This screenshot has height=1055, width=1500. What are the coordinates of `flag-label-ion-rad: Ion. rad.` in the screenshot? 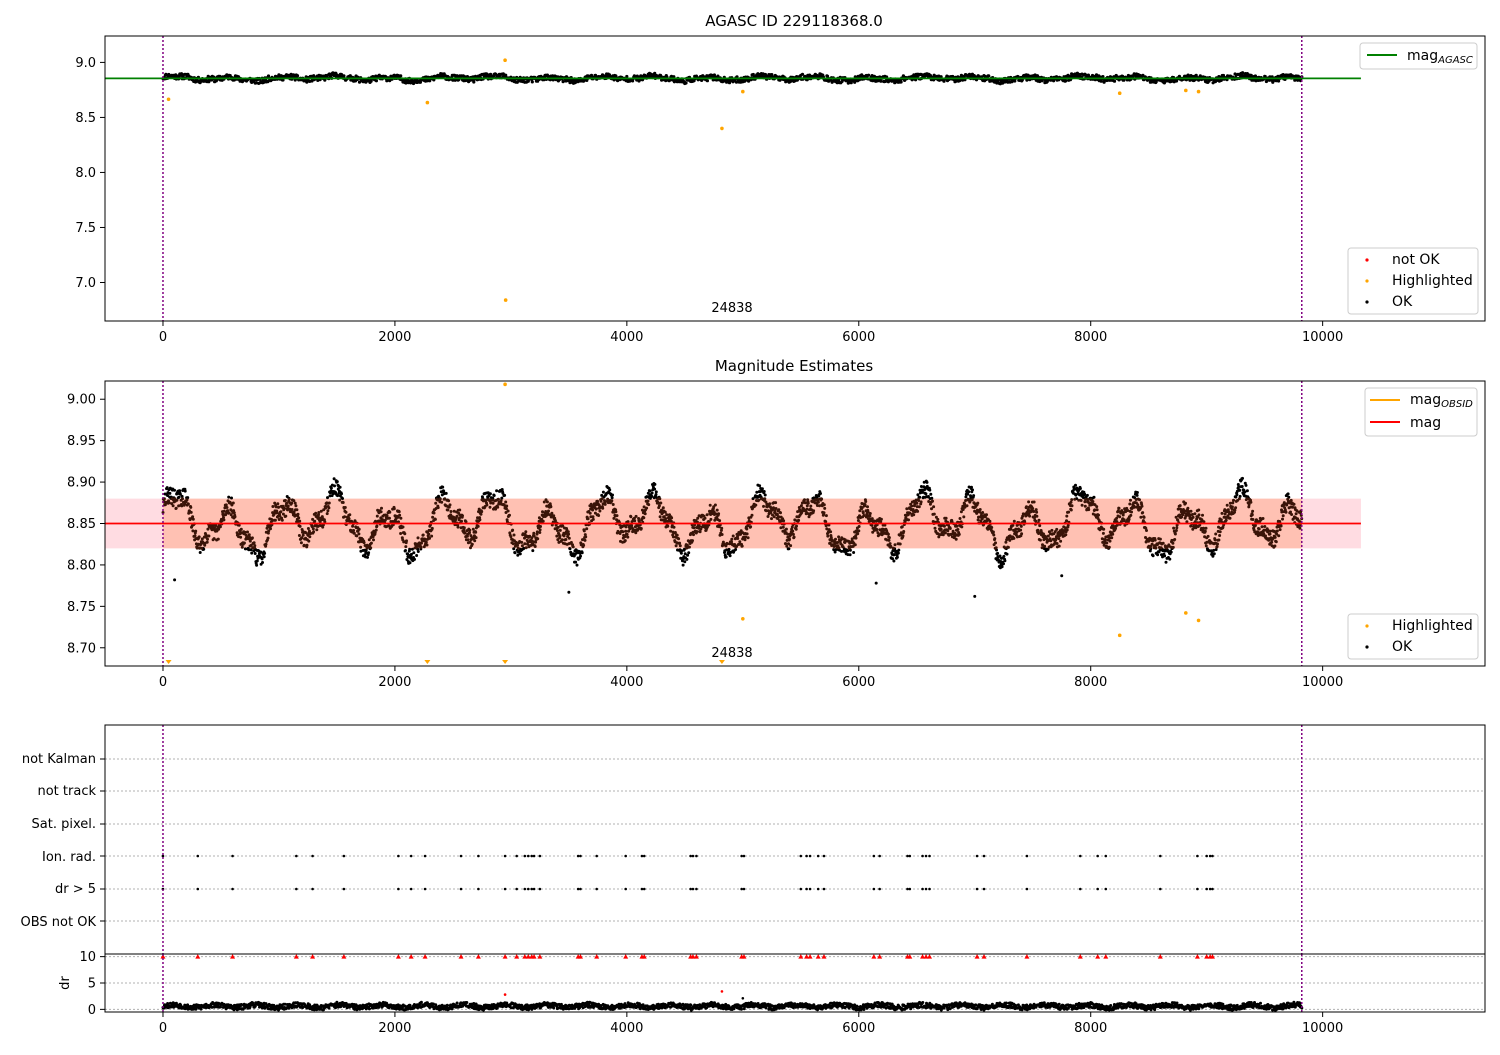 It's located at (69, 857).